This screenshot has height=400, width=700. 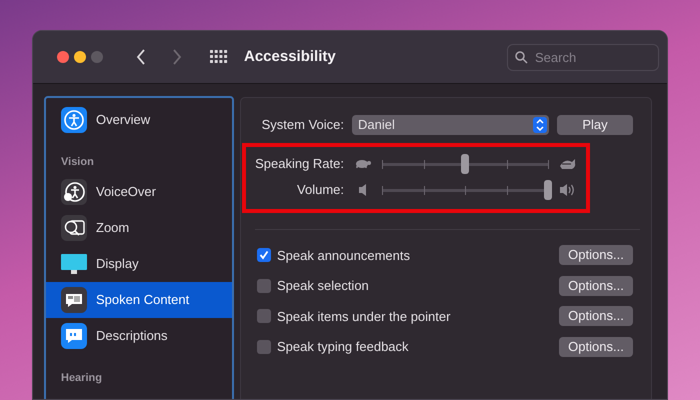 I want to click on slider-label: Volume:, so click(x=320, y=190).